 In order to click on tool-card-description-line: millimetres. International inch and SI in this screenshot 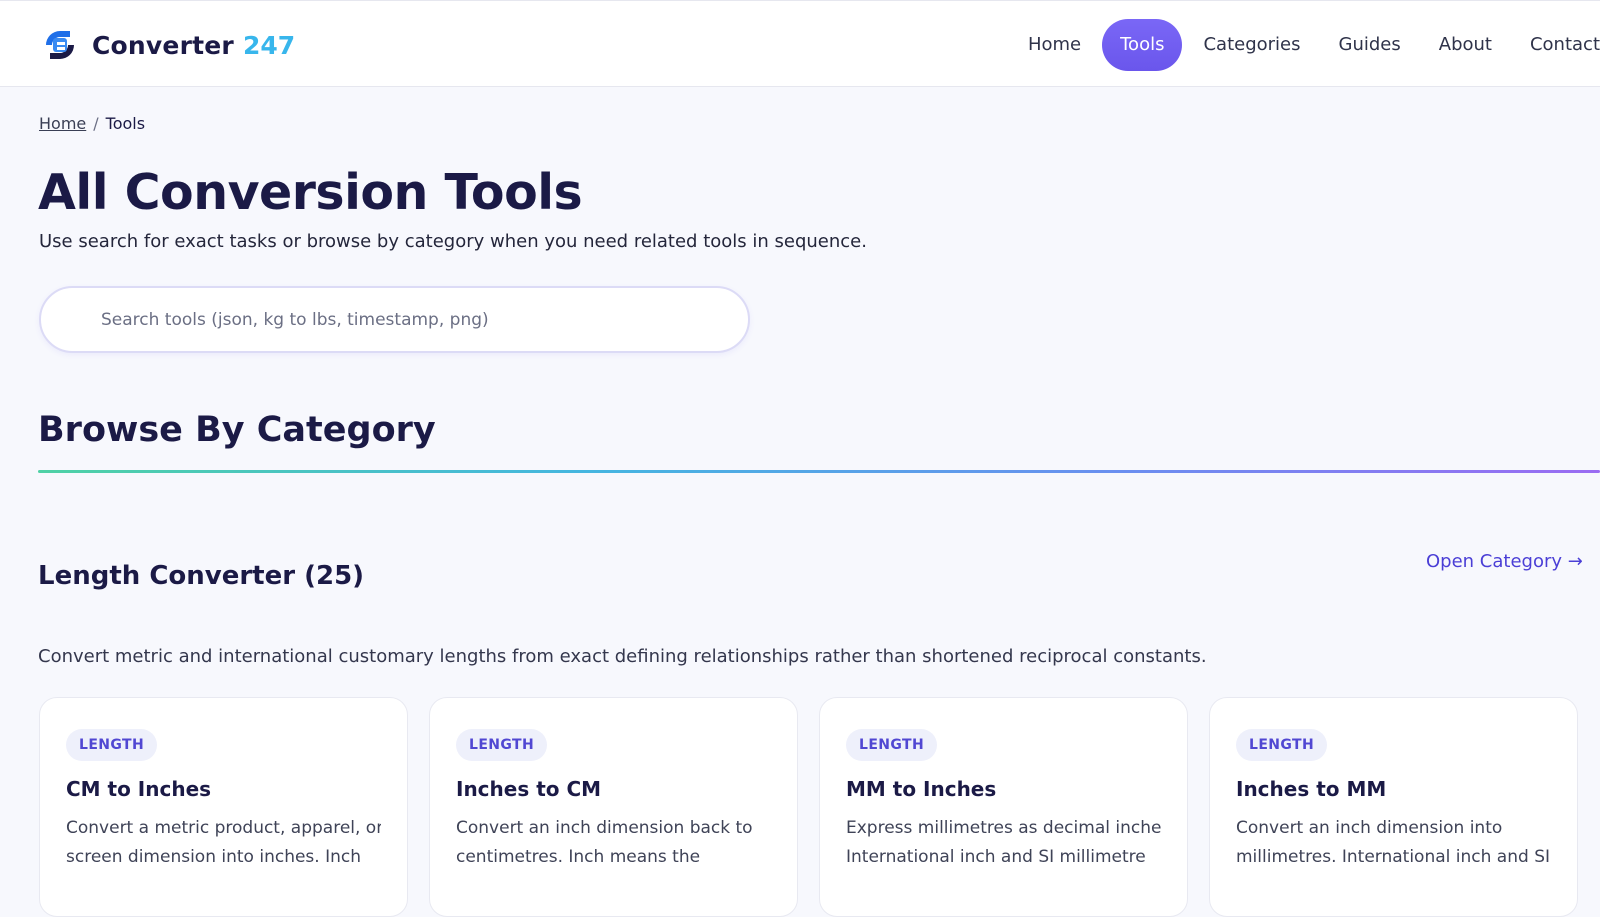, I will do `click(1393, 857)`.